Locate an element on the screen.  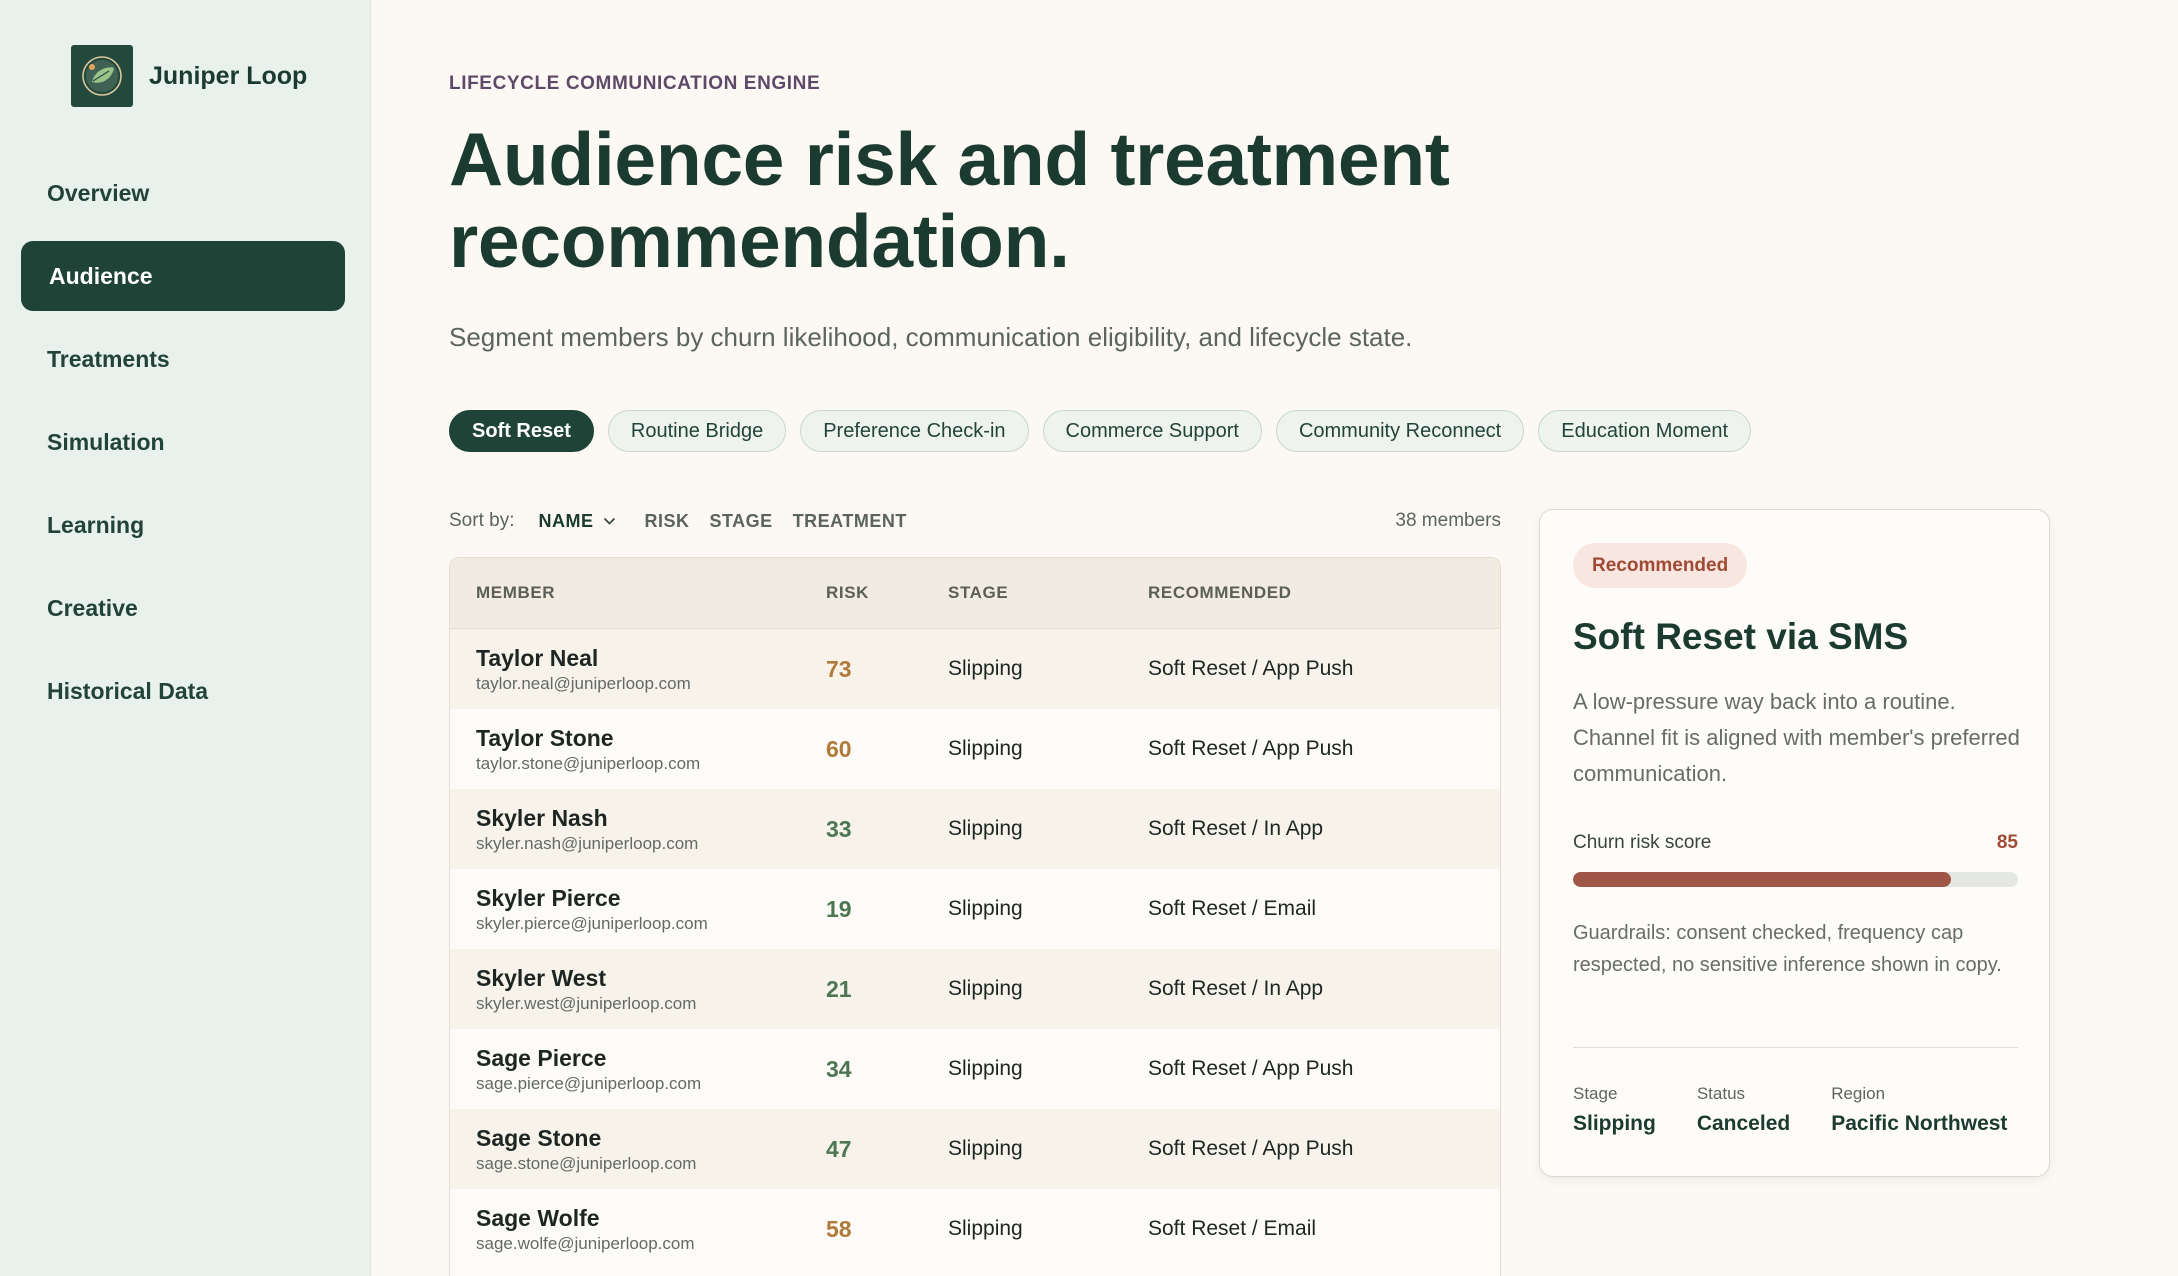
churn-risk-bar is located at coordinates (1795, 879).